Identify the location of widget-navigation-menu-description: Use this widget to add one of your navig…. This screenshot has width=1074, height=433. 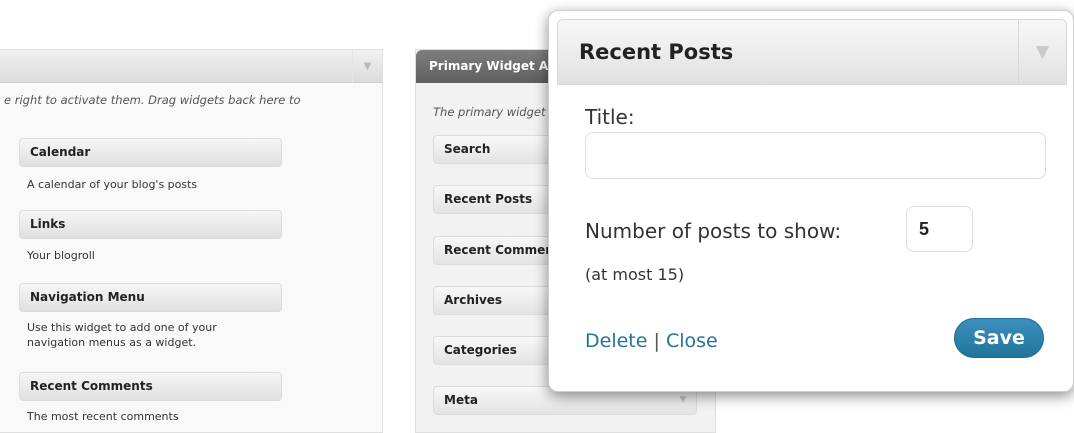
(122, 335).